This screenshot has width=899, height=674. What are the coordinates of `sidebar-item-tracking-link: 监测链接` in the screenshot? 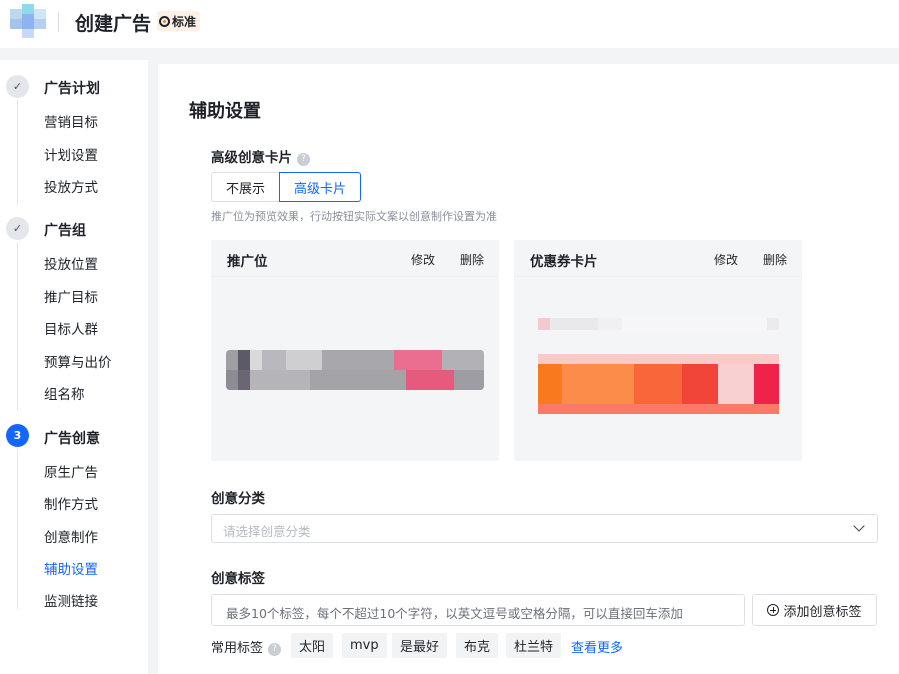 It's located at (71, 600).